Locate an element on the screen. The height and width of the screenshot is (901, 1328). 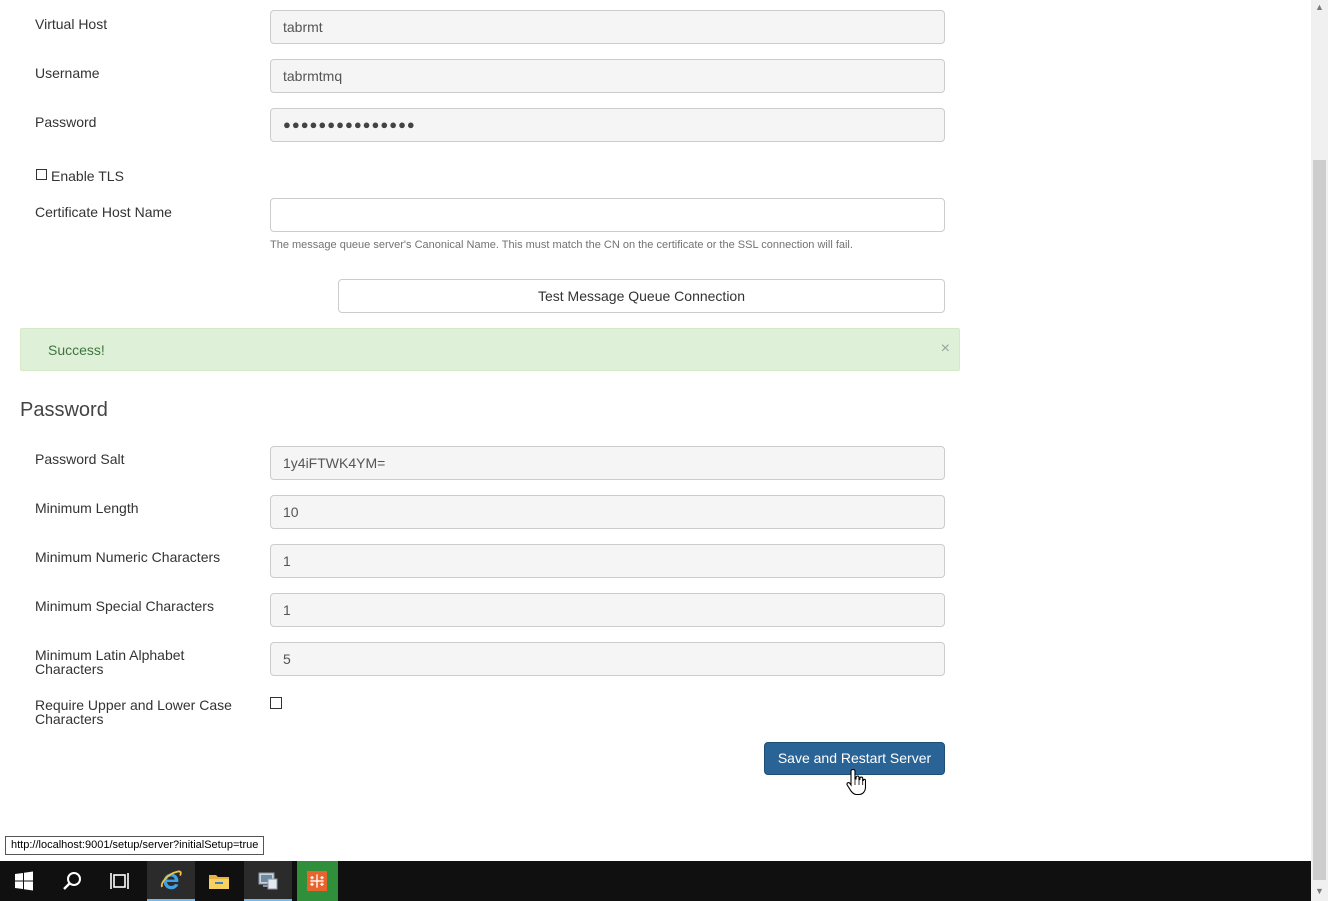
virtual-host-input: tabrmt is located at coordinates (607, 27).